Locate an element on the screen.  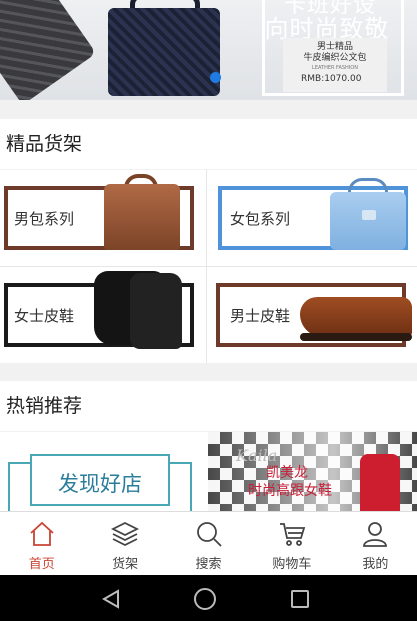
layers-icon is located at coordinates (125, 534).